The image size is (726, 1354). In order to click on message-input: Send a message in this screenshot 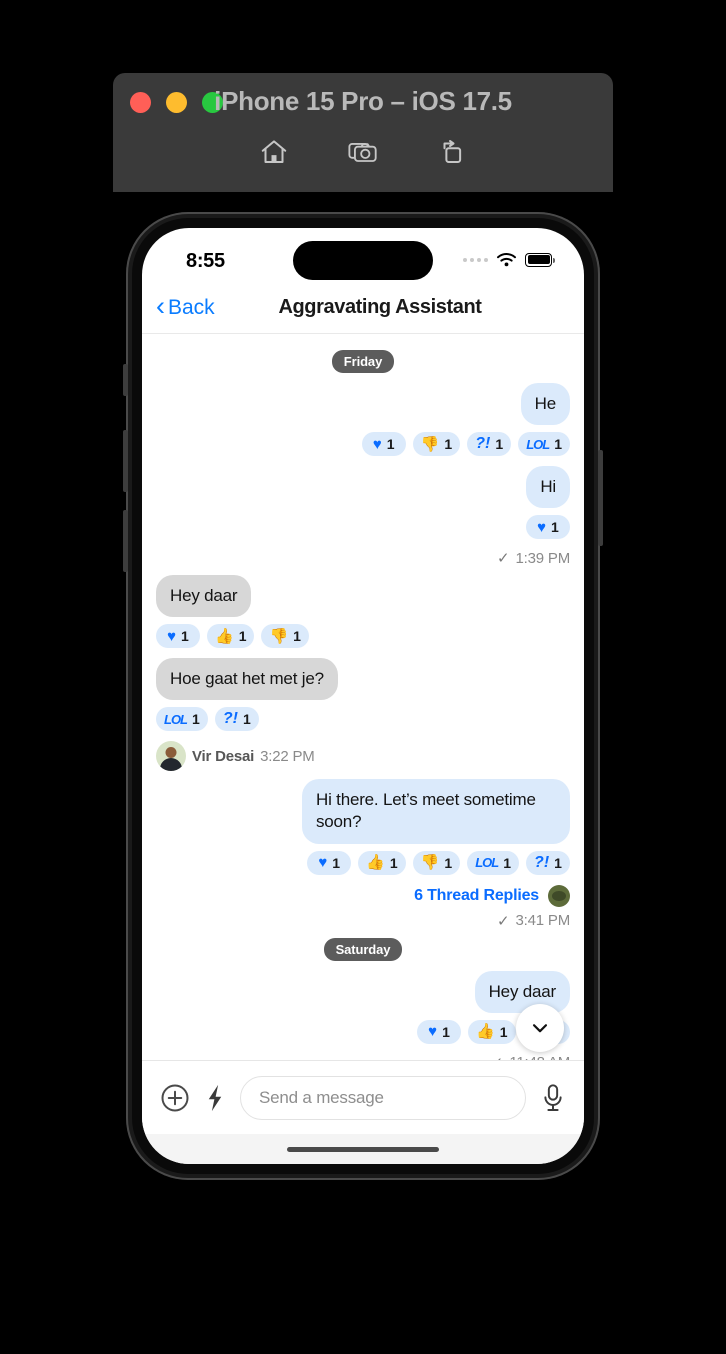, I will do `click(383, 1097)`.